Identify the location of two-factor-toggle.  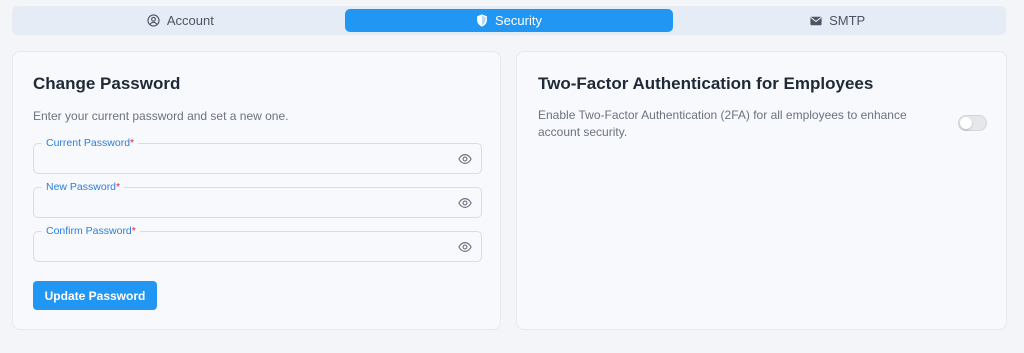
(972, 123).